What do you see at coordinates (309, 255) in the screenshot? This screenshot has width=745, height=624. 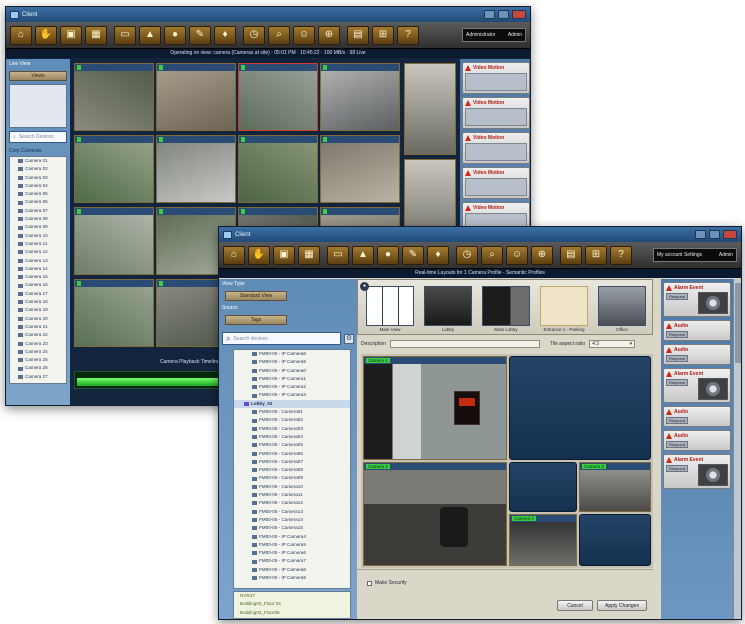 I see `grid-icon: ▦` at bounding box center [309, 255].